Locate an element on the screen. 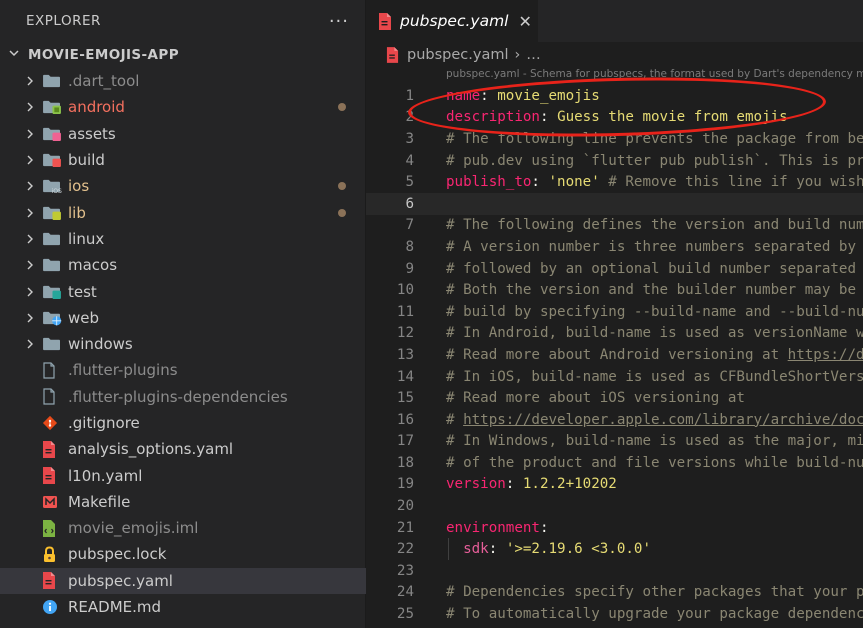  line-number: 22 is located at coordinates (405, 549).